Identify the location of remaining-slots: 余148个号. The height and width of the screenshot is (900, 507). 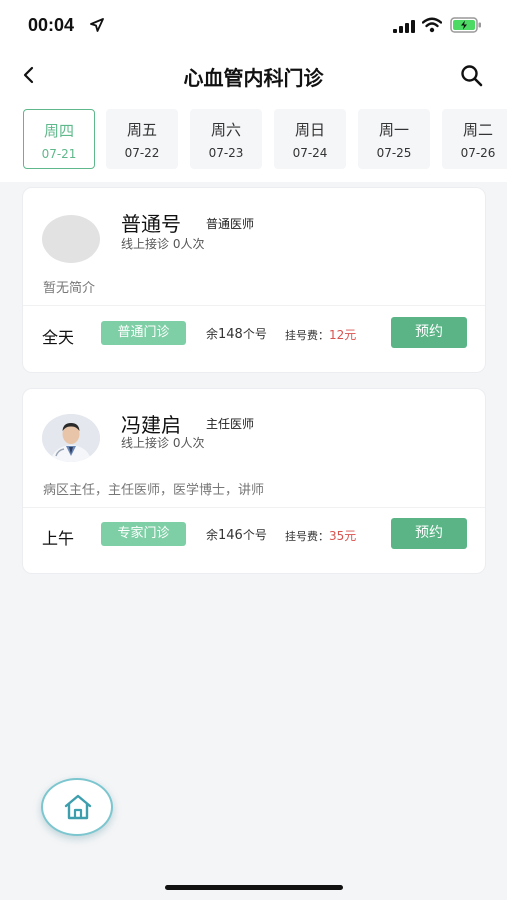
(236, 334).